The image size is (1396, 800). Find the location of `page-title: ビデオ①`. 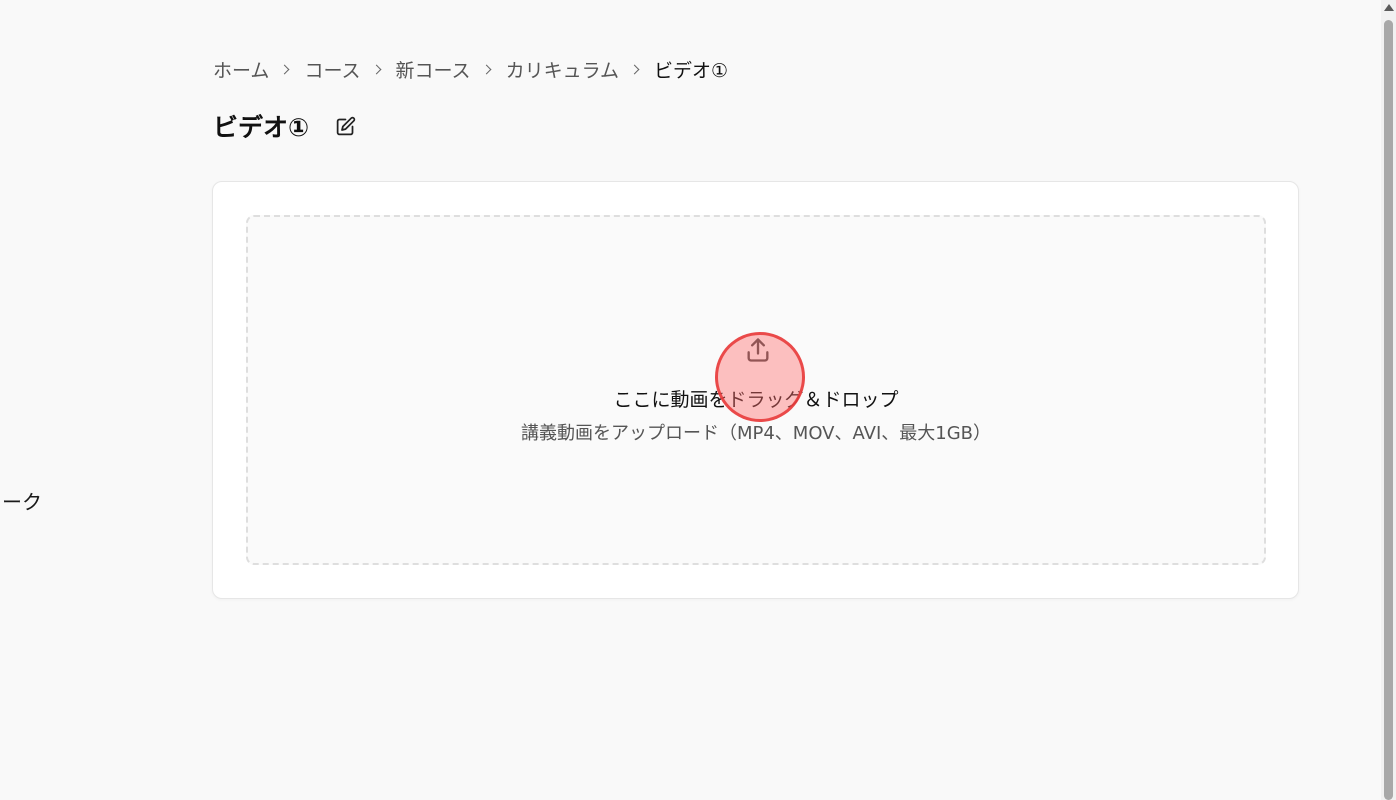

page-title: ビデオ① is located at coordinates (261, 127).